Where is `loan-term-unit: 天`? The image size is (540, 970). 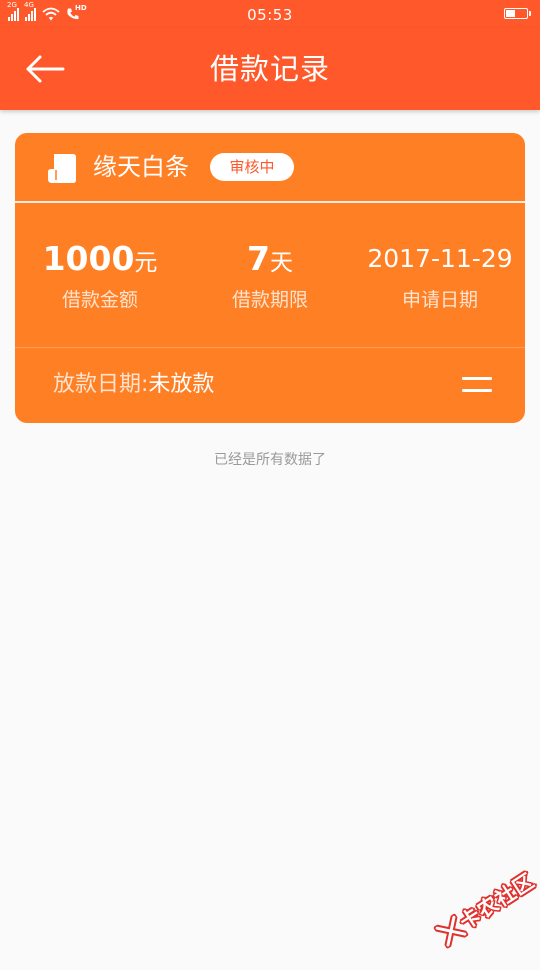
loan-term-unit: 天 is located at coordinates (281, 263).